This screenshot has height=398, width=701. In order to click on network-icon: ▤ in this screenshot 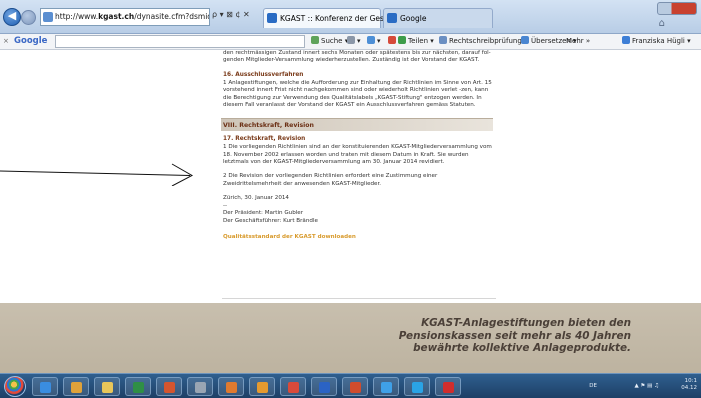, I will do `click(649, 386)`.